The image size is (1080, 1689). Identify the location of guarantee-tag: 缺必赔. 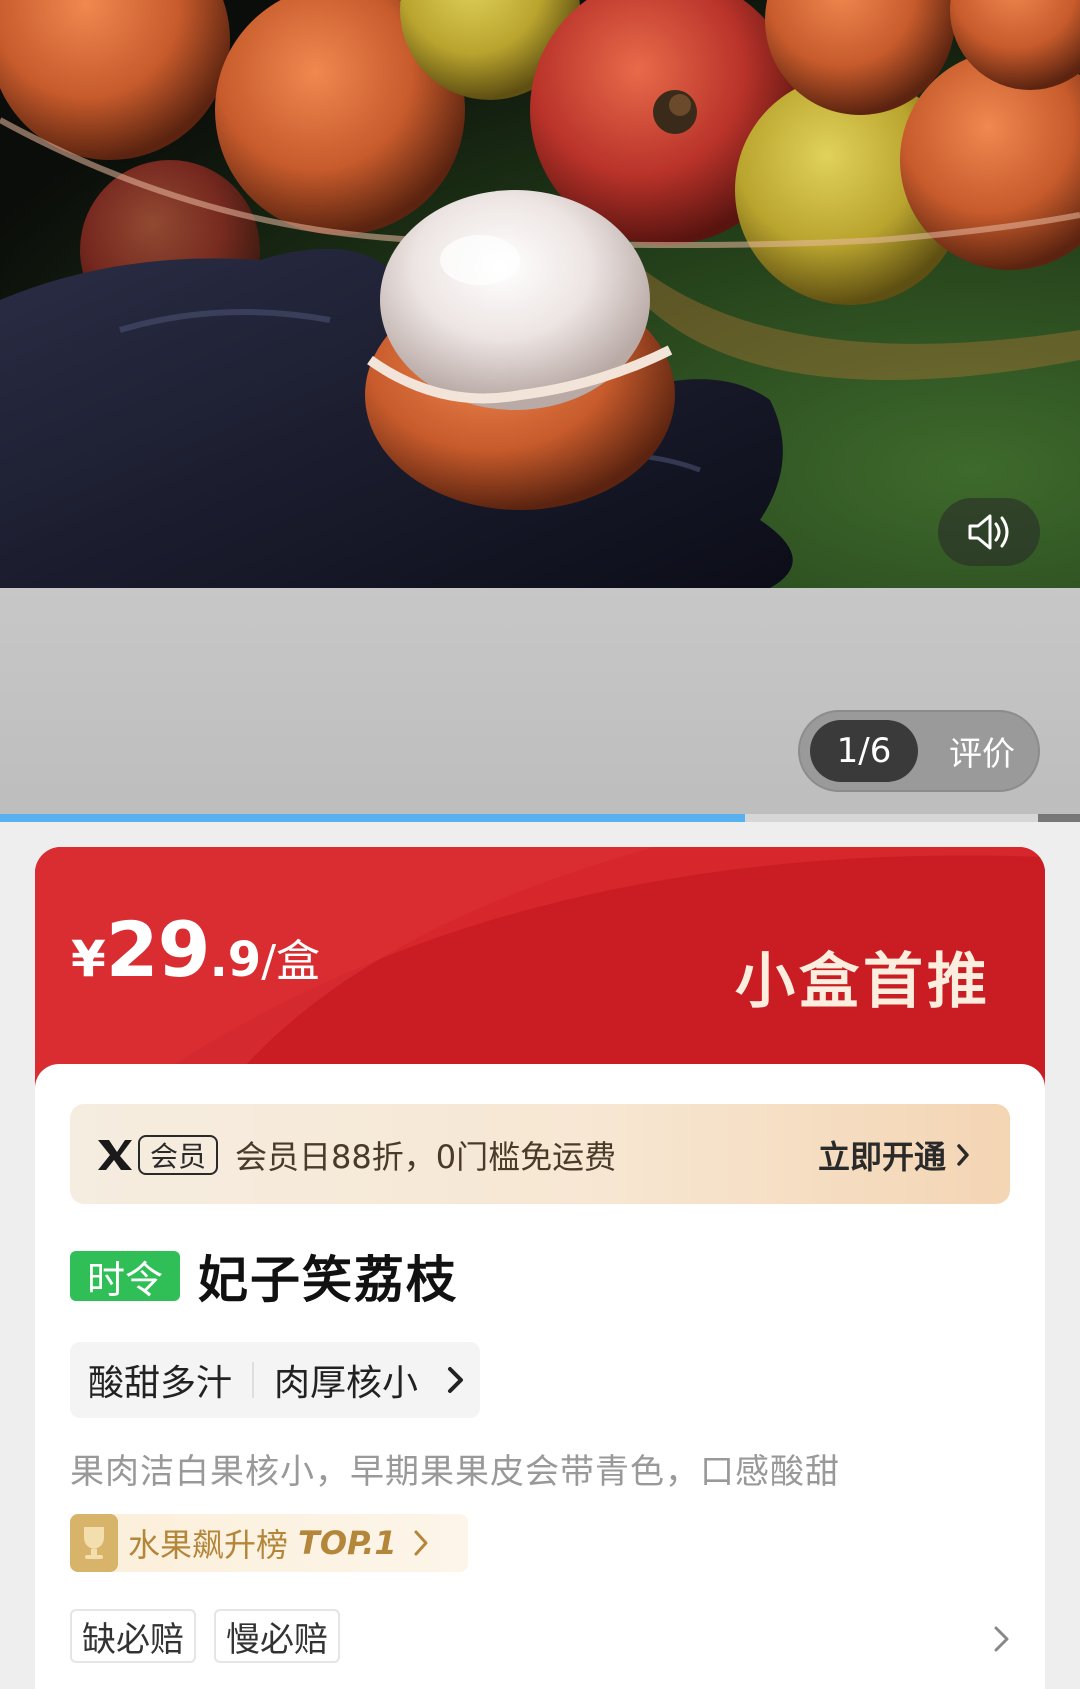
(133, 1636).